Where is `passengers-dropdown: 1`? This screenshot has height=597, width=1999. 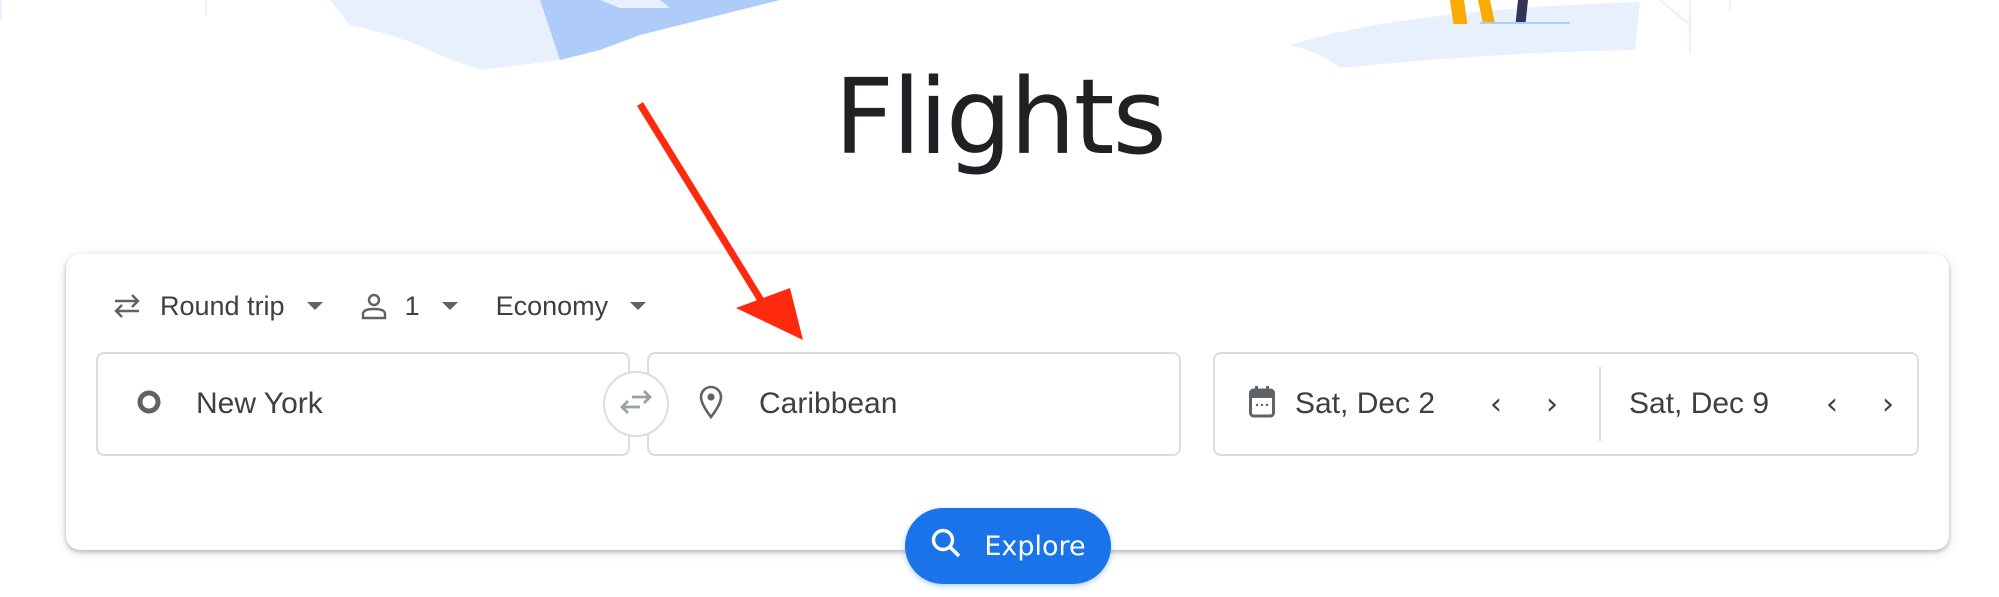
passengers-dropdown: 1 is located at coordinates (409, 306).